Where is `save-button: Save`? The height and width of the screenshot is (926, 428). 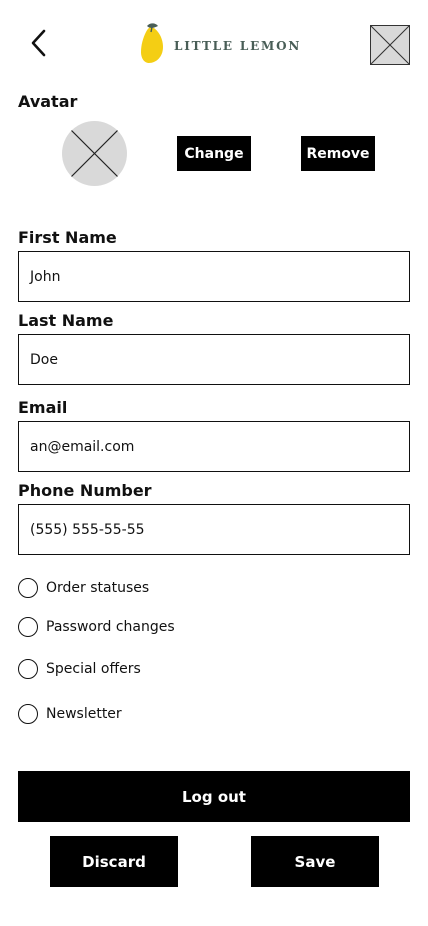 save-button: Save is located at coordinates (315, 861).